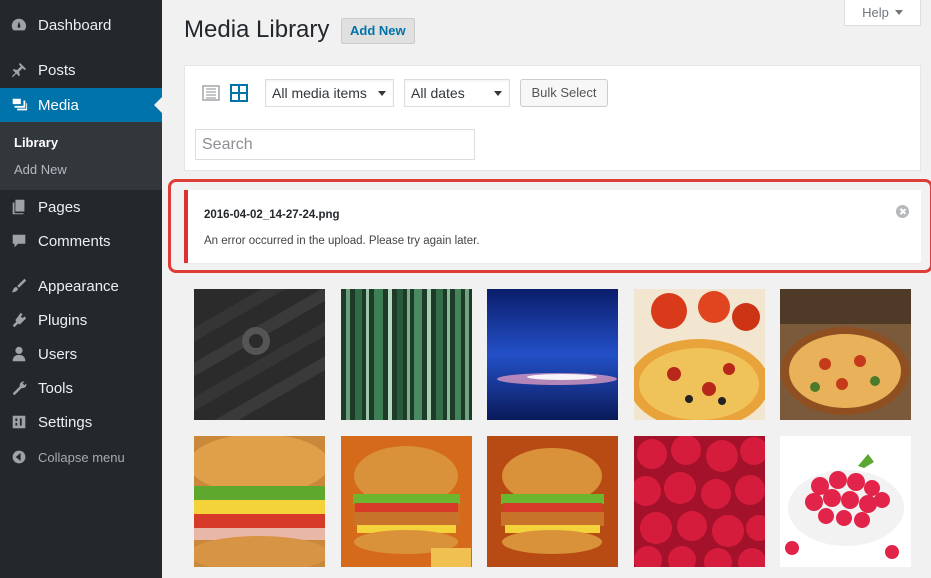 The image size is (931, 578). I want to click on sidebar-item-label: Posts, so click(57, 70).